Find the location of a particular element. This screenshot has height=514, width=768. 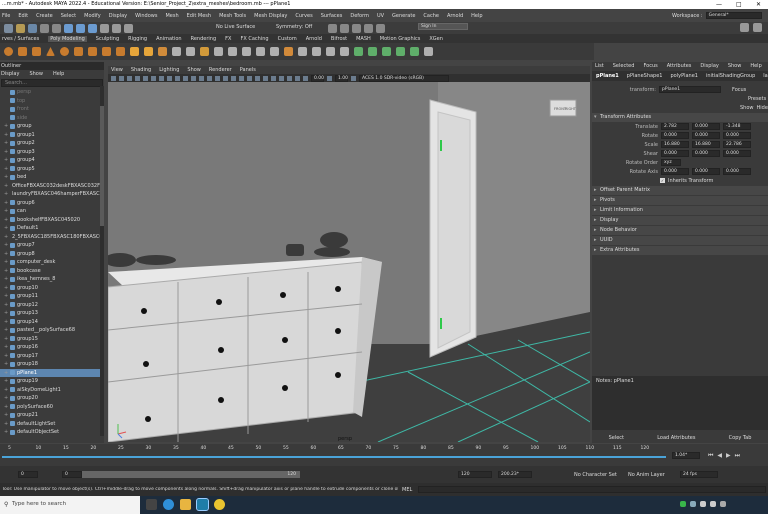

outliner-item: + group is located at coordinates (52, 126).